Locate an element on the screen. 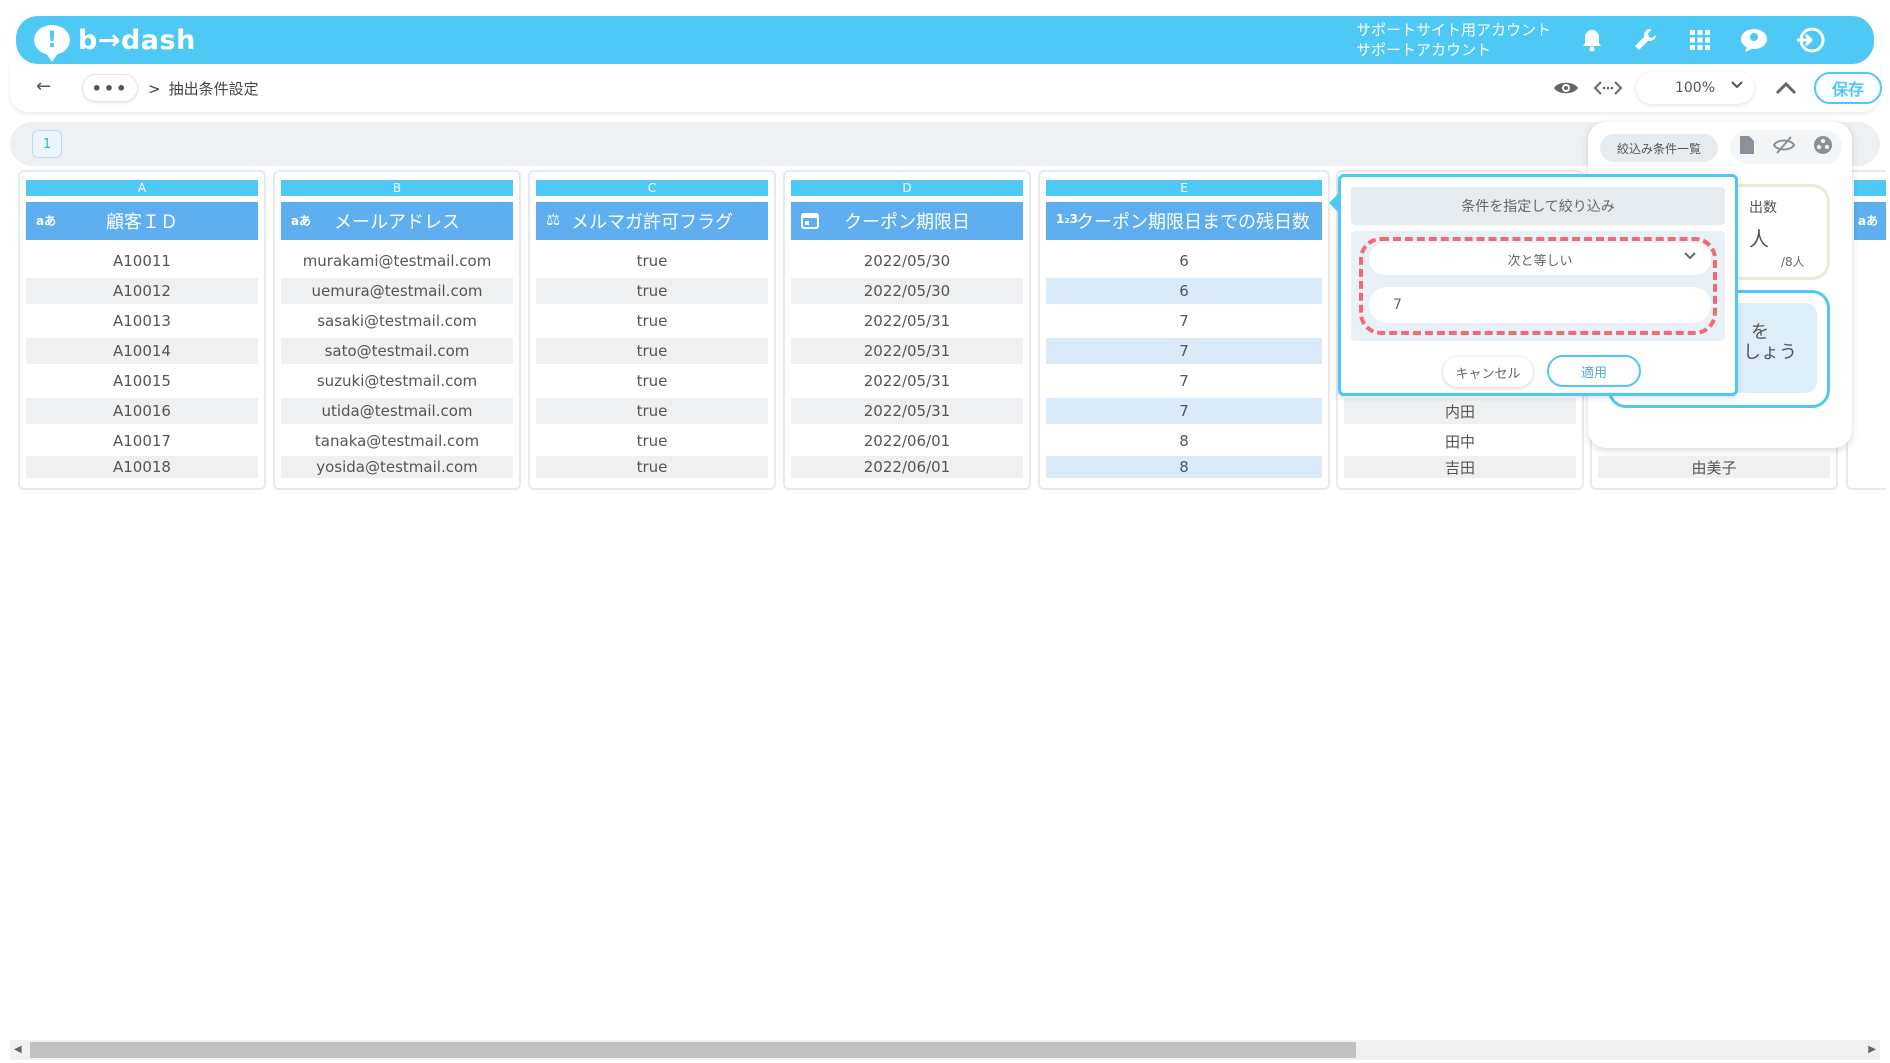 This screenshot has height=1063, width=1890. table-cell: A10011 is located at coordinates (142, 261).